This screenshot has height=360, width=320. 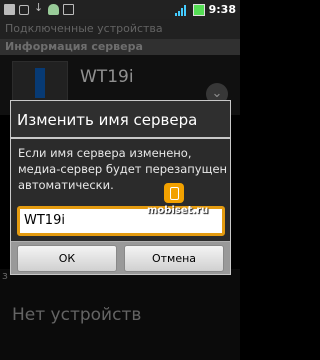 What do you see at coordinates (24, 9) in the screenshot?
I see `usb-icon` at bounding box center [24, 9].